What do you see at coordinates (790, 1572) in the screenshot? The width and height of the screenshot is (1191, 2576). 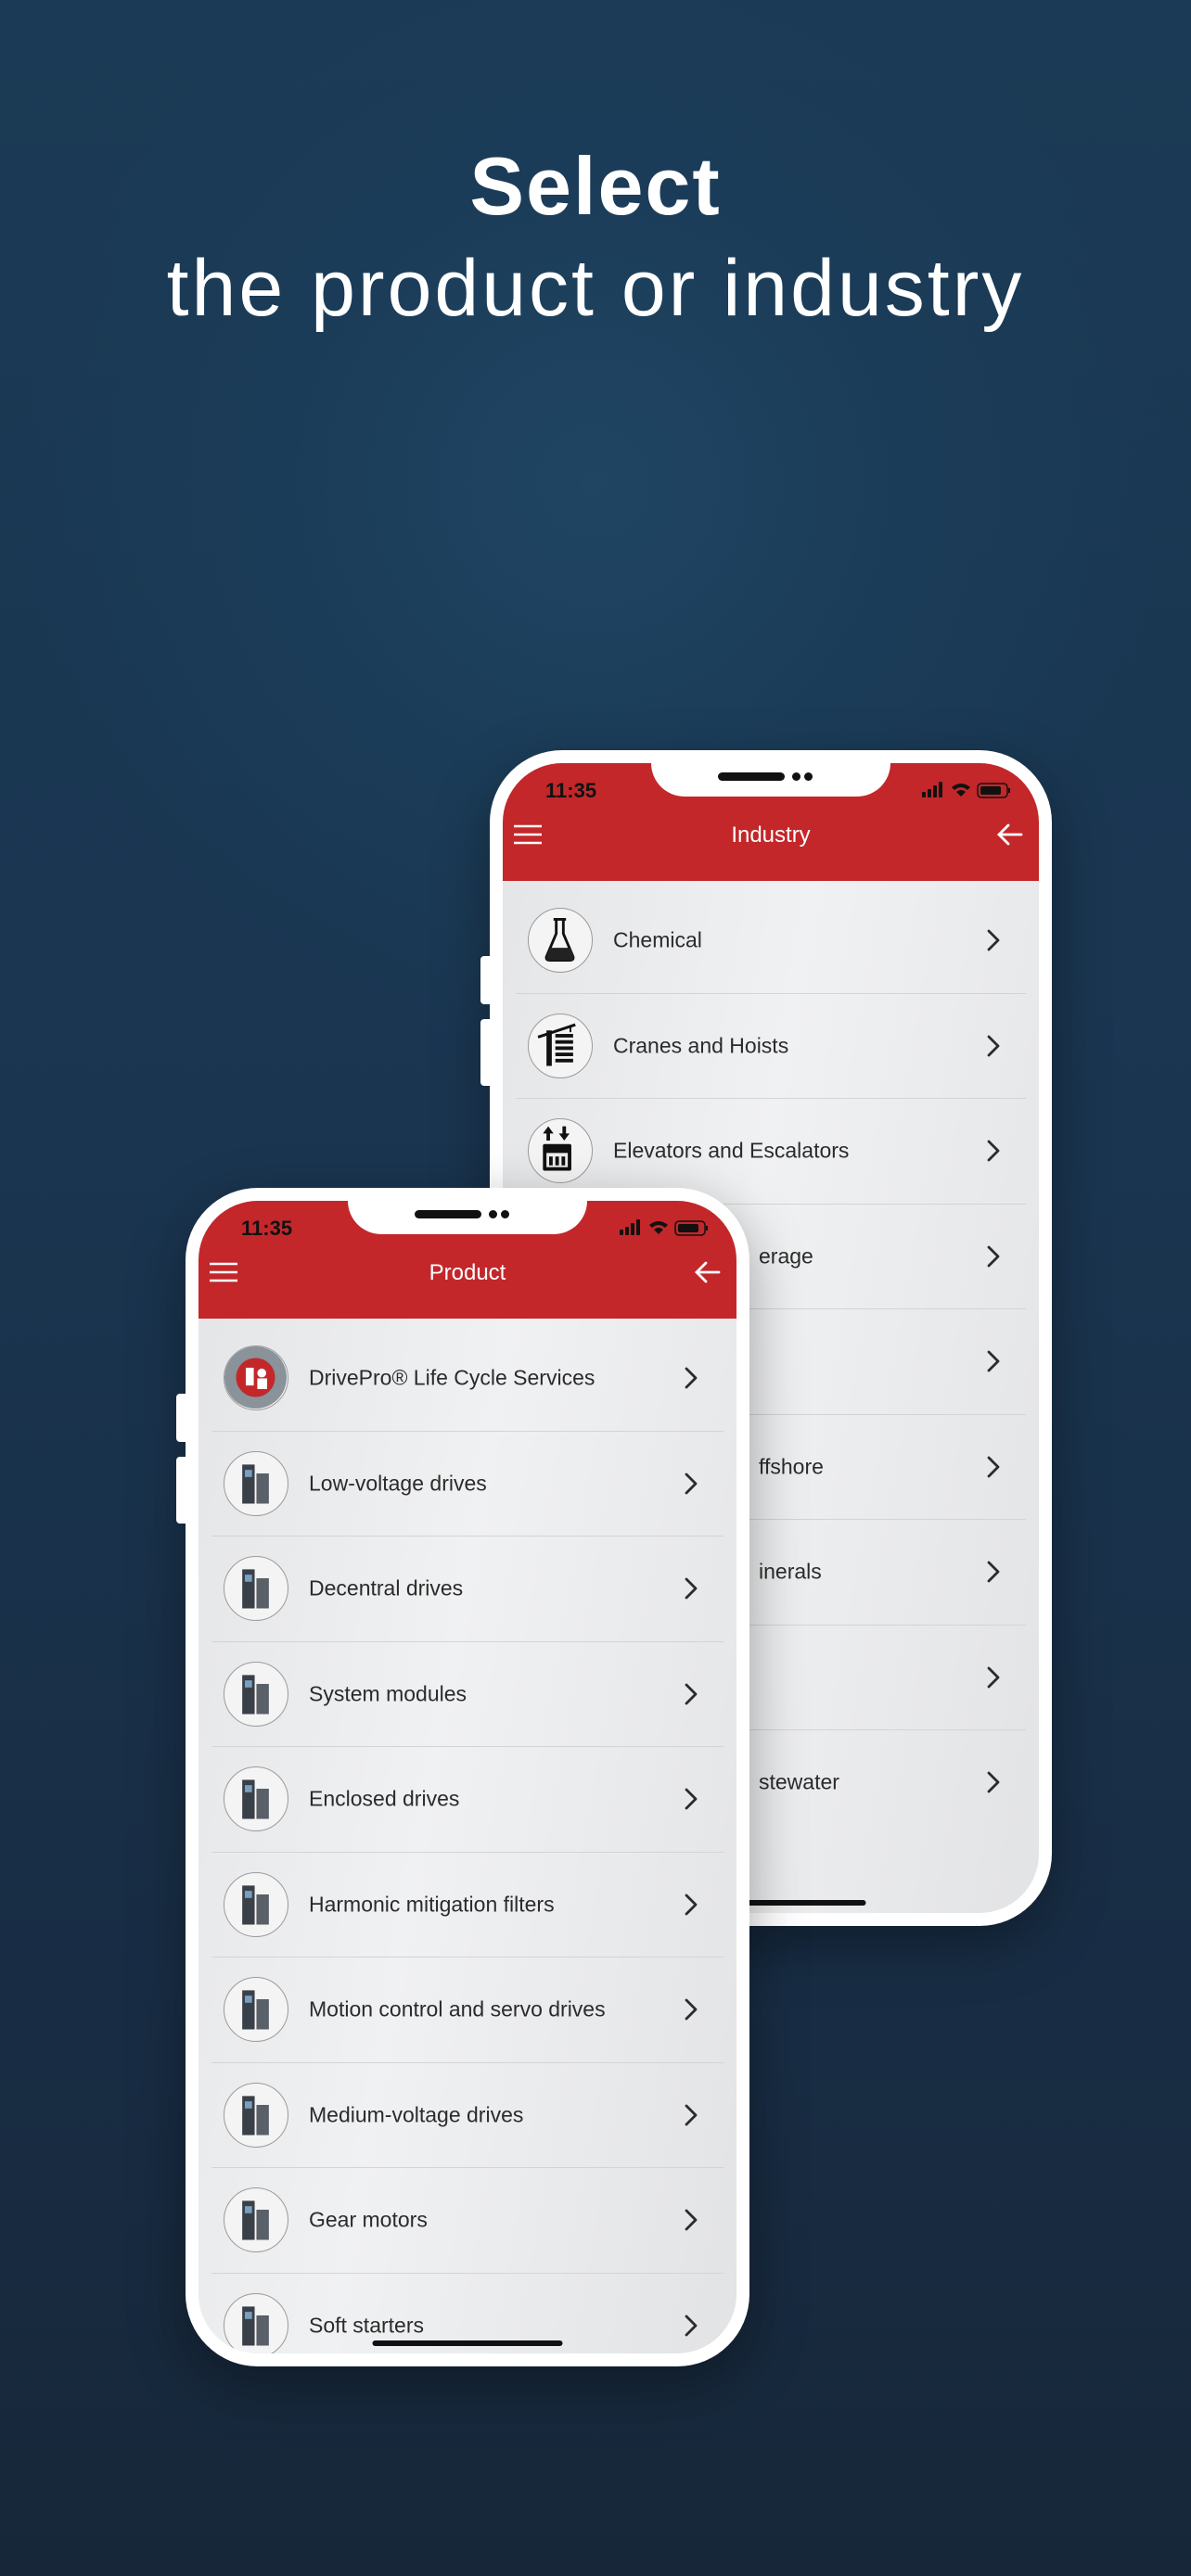 I see `list-item-label: inerals` at bounding box center [790, 1572].